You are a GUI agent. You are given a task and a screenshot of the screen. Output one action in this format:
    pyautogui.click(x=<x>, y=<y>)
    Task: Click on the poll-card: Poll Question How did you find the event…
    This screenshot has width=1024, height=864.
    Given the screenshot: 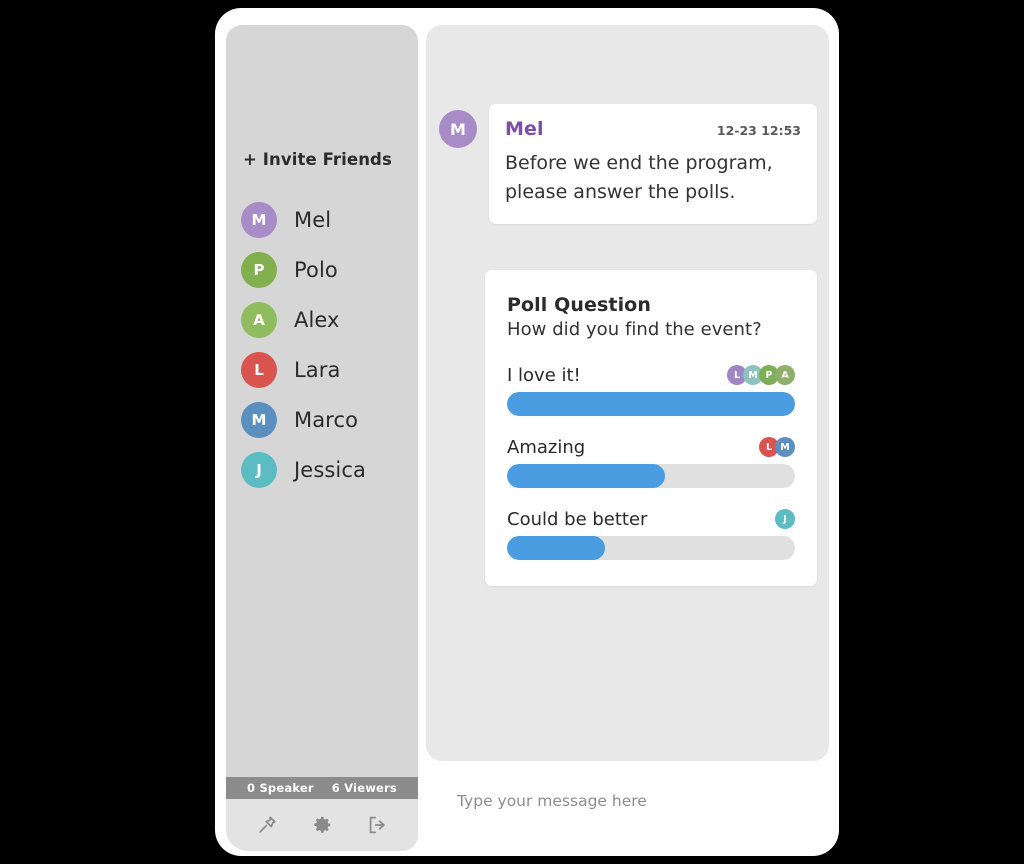 What is the action you would take?
    pyautogui.click(x=651, y=428)
    